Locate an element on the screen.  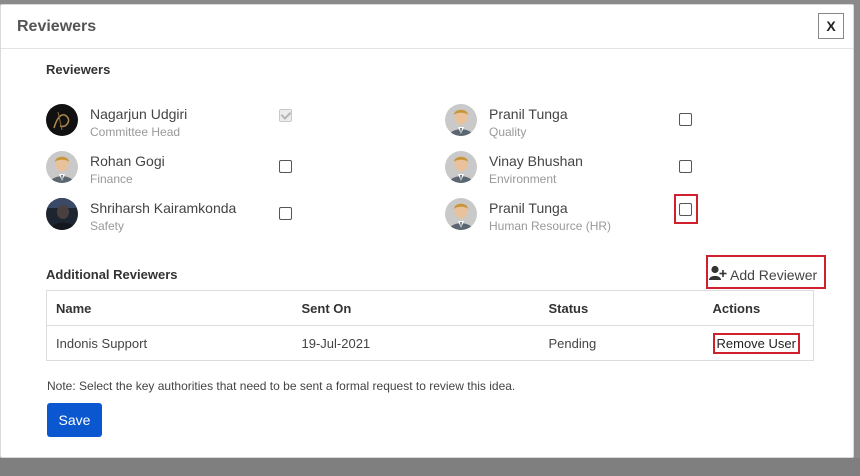
modal-header: Reviewers X is located at coordinates (427, 27).